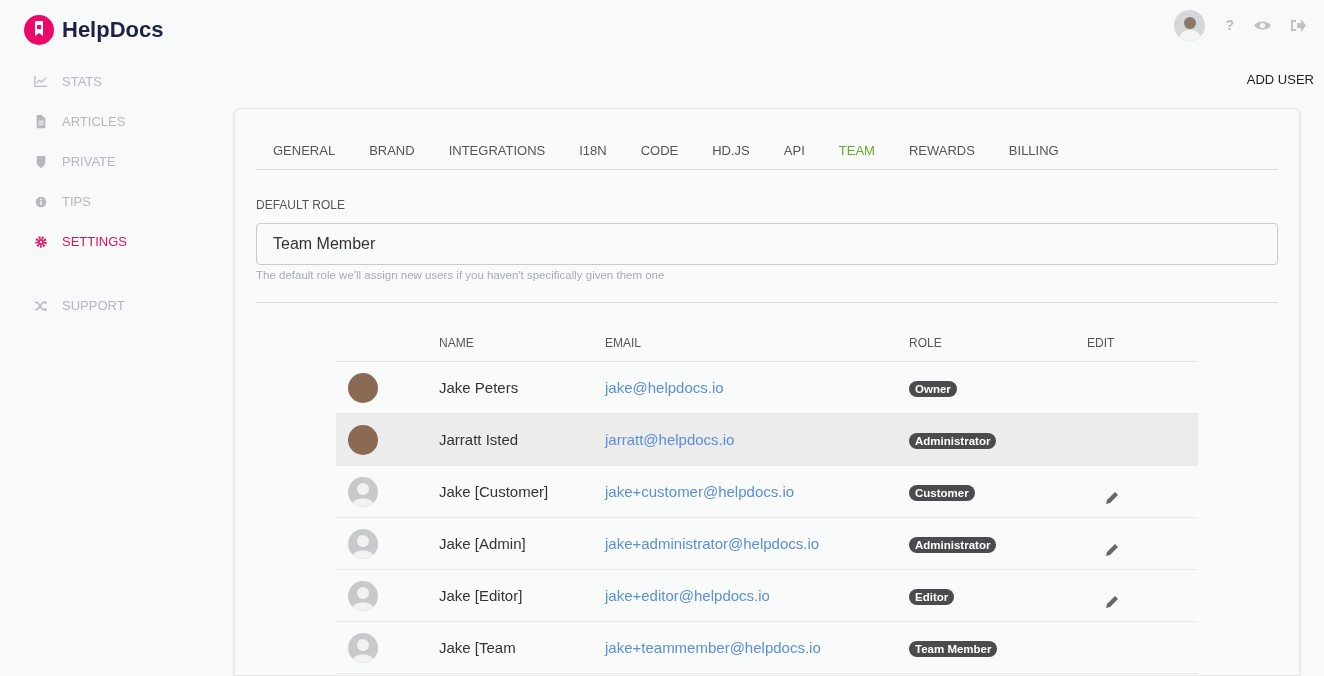  I want to click on role-label: Team Member, so click(953, 648).